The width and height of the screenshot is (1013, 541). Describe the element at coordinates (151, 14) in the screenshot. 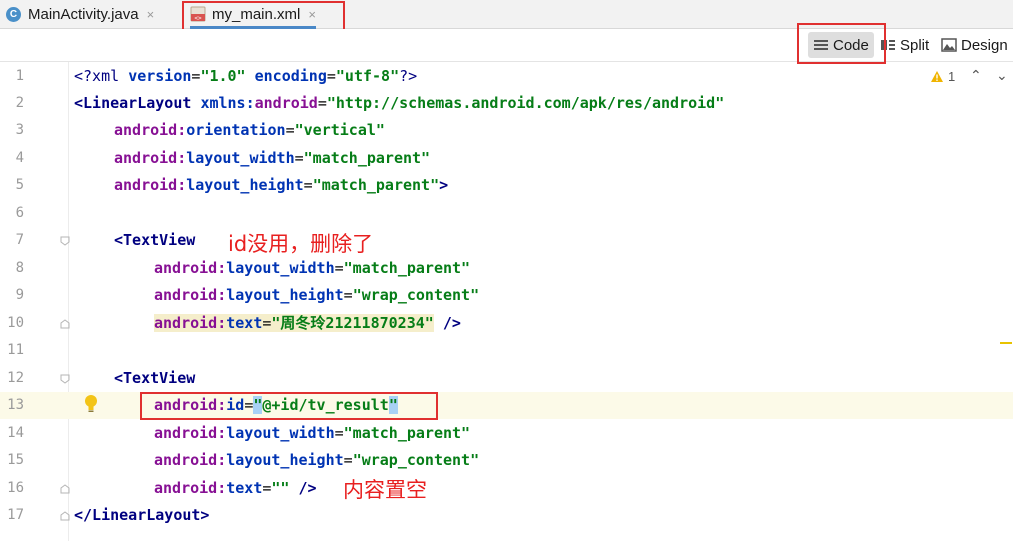

I see `close-icon: ×` at that location.